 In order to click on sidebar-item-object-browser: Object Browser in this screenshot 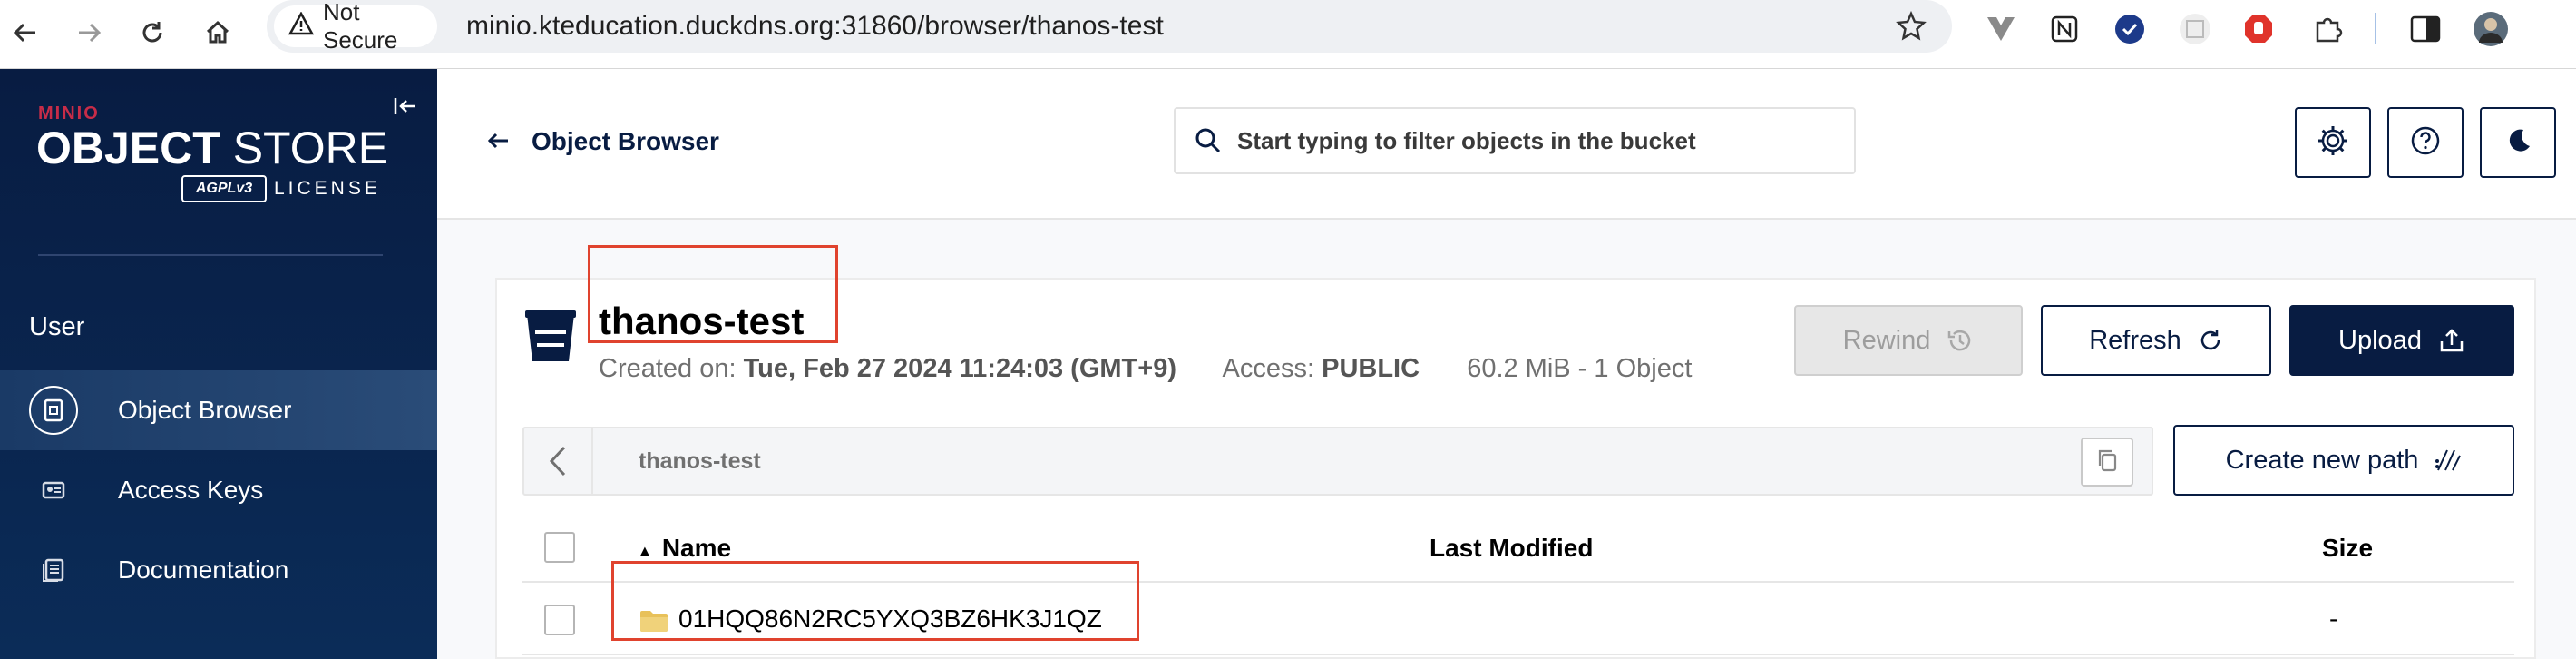, I will do `click(218, 410)`.